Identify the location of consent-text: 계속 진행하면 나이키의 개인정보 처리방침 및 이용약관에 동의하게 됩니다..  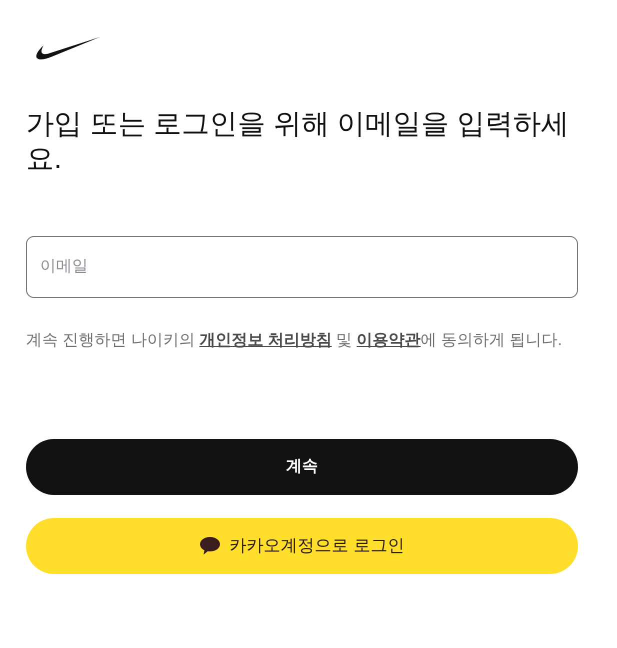
(295, 341).